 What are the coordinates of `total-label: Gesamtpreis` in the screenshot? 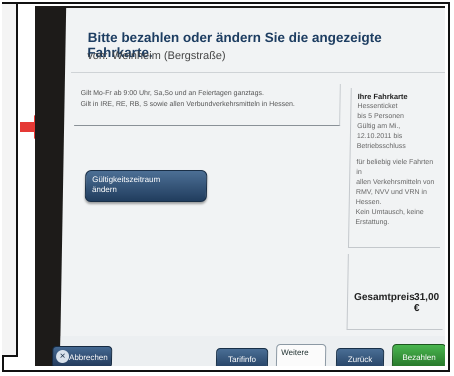 It's located at (384, 297).